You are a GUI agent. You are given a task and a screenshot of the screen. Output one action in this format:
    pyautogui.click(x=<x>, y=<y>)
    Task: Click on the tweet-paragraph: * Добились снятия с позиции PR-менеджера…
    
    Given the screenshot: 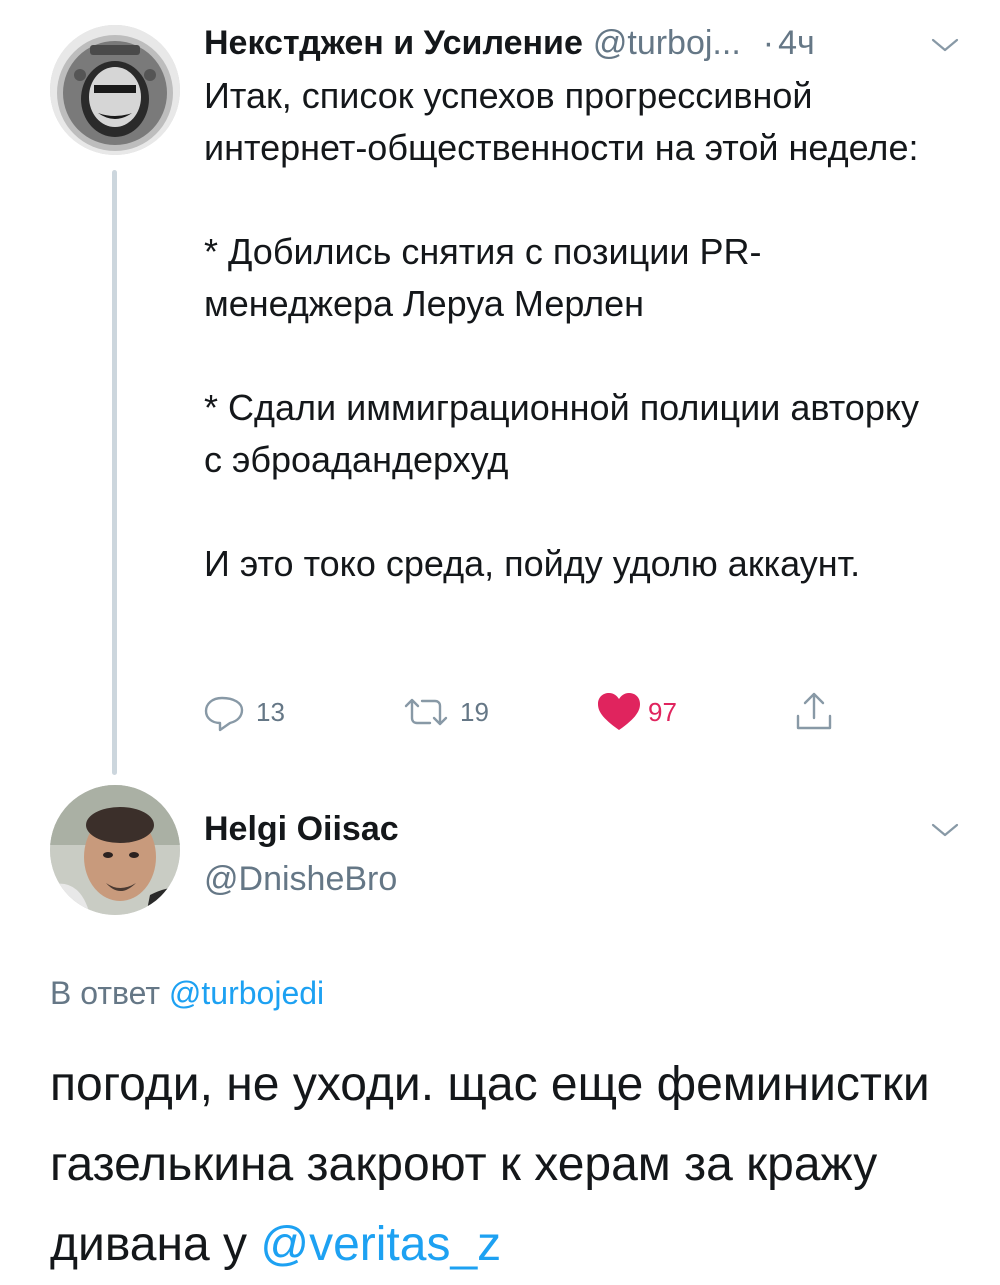 What is the action you would take?
    pyautogui.click(x=483, y=277)
    